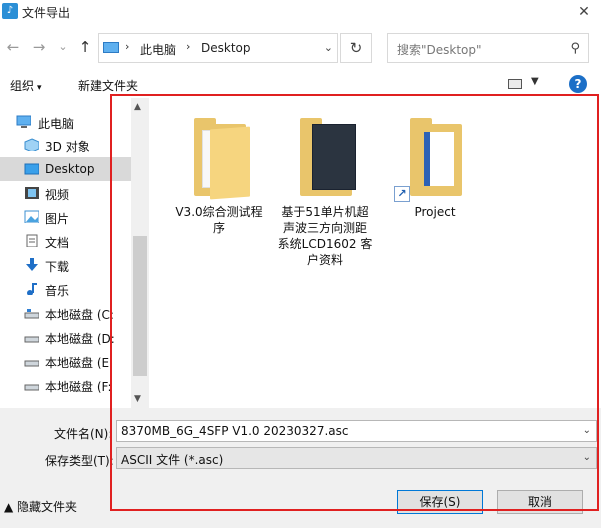 Image resolution: width=601 pixels, height=528 pixels. I want to click on view-options-icon, so click(515, 84).